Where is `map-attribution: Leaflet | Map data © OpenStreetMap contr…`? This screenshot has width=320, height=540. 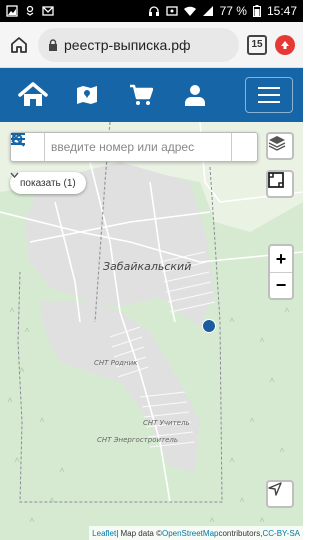
map-attribution: Leaflet | Map data © OpenStreetMap contr… is located at coordinates (196, 533).